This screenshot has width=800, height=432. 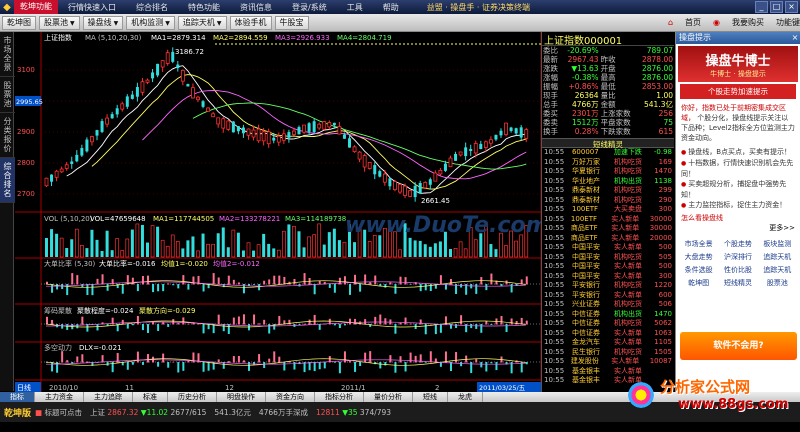 What do you see at coordinates (152, 7) in the screenshot?
I see `menu-item-ranking: 综合排名` at bounding box center [152, 7].